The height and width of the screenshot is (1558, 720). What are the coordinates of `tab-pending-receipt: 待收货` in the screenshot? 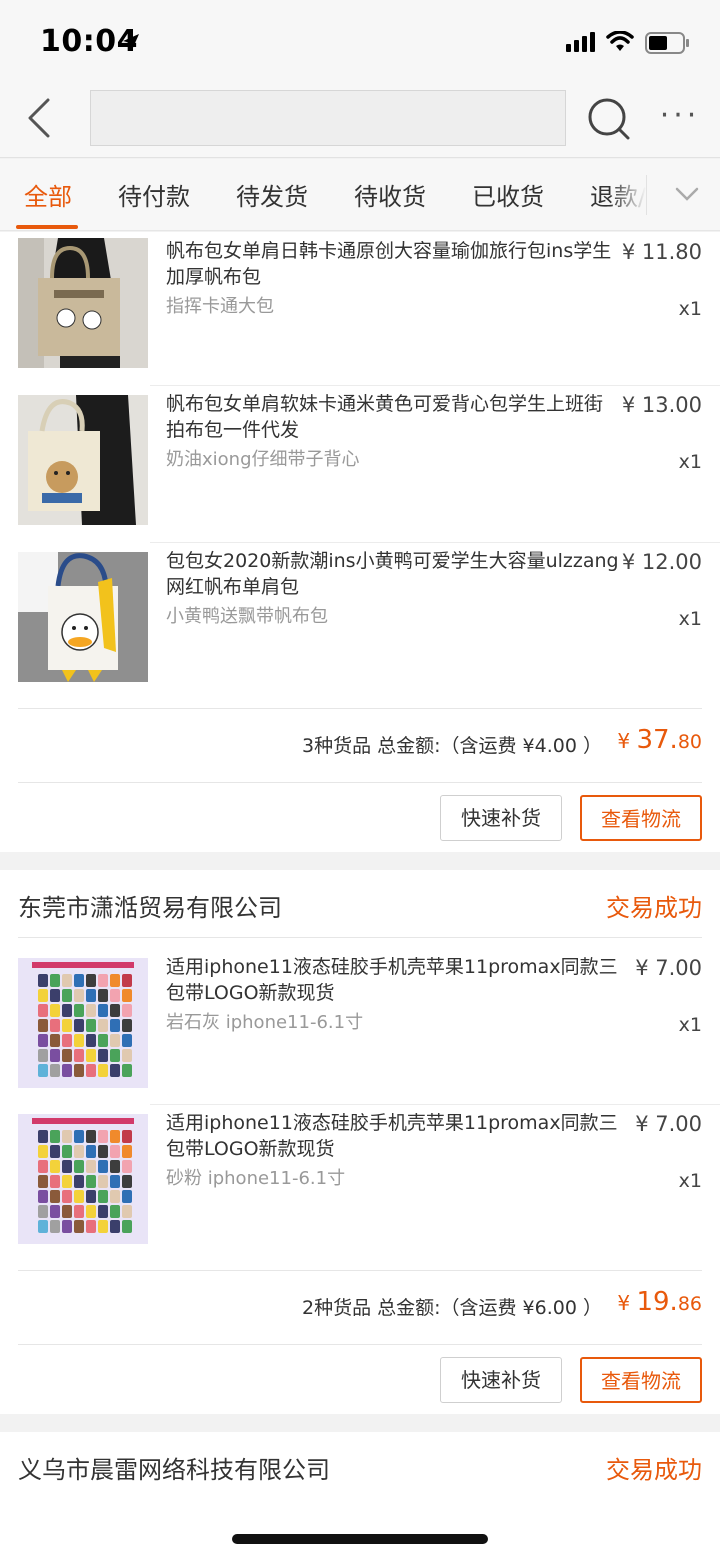 It's located at (390, 194).